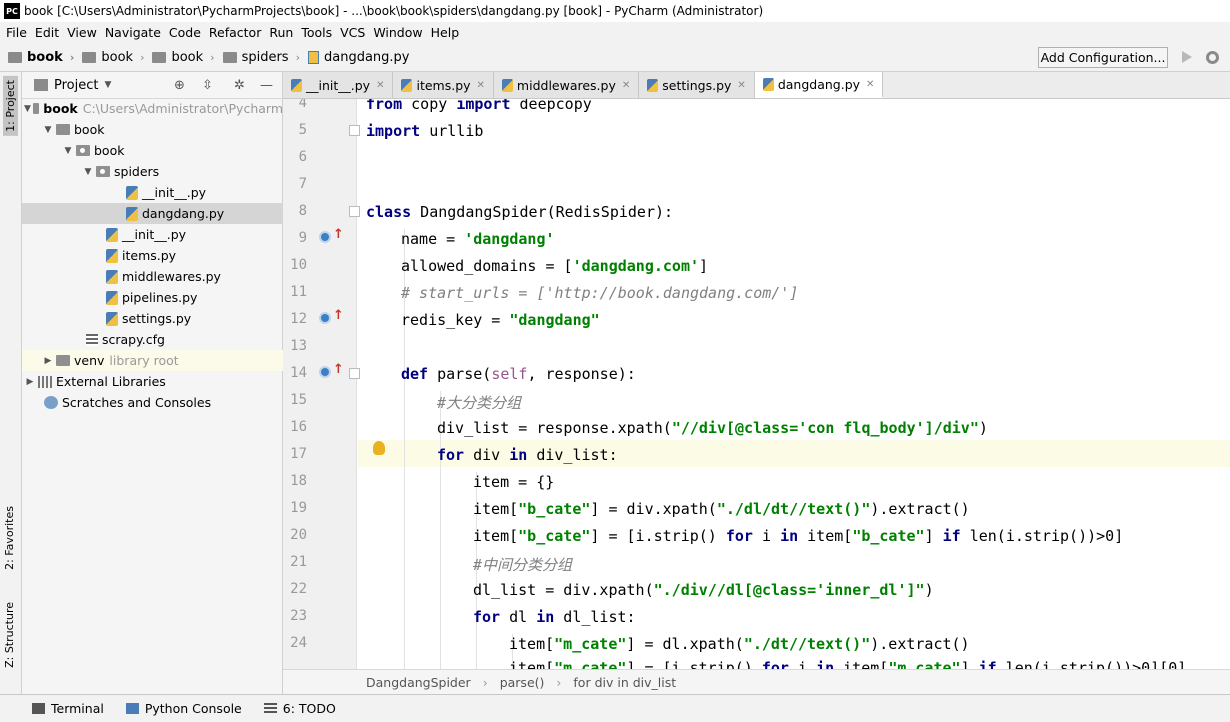 The height and width of the screenshot is (722, 1230). What do you see at coordinates (299, 708) in the screenshot?
I see `todo-button: 6: TODO` at bounding box center [299, 708].